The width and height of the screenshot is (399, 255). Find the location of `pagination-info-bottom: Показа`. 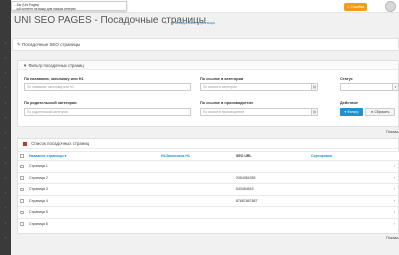

pagination-info-bottom: Показа is located at coordinates (392, 238).